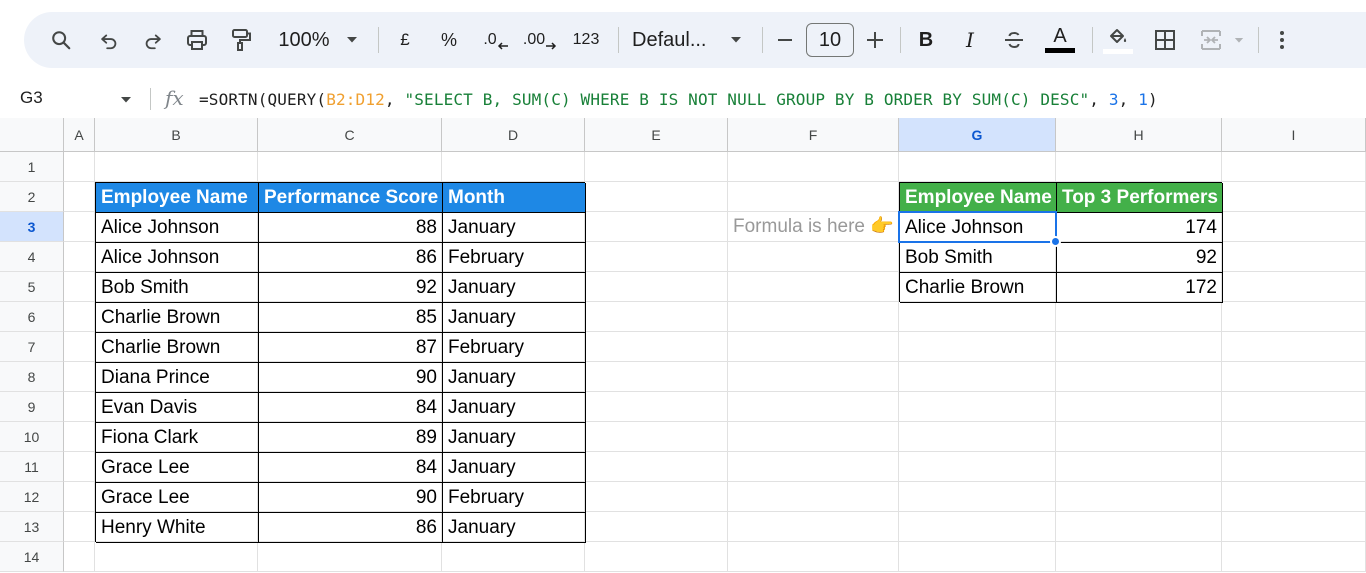 The height and width of the screenshot is (573, 1366). Describe the element at coordinates (32, 527) in the screenshot. I see `row-header-13: 13` at that location.